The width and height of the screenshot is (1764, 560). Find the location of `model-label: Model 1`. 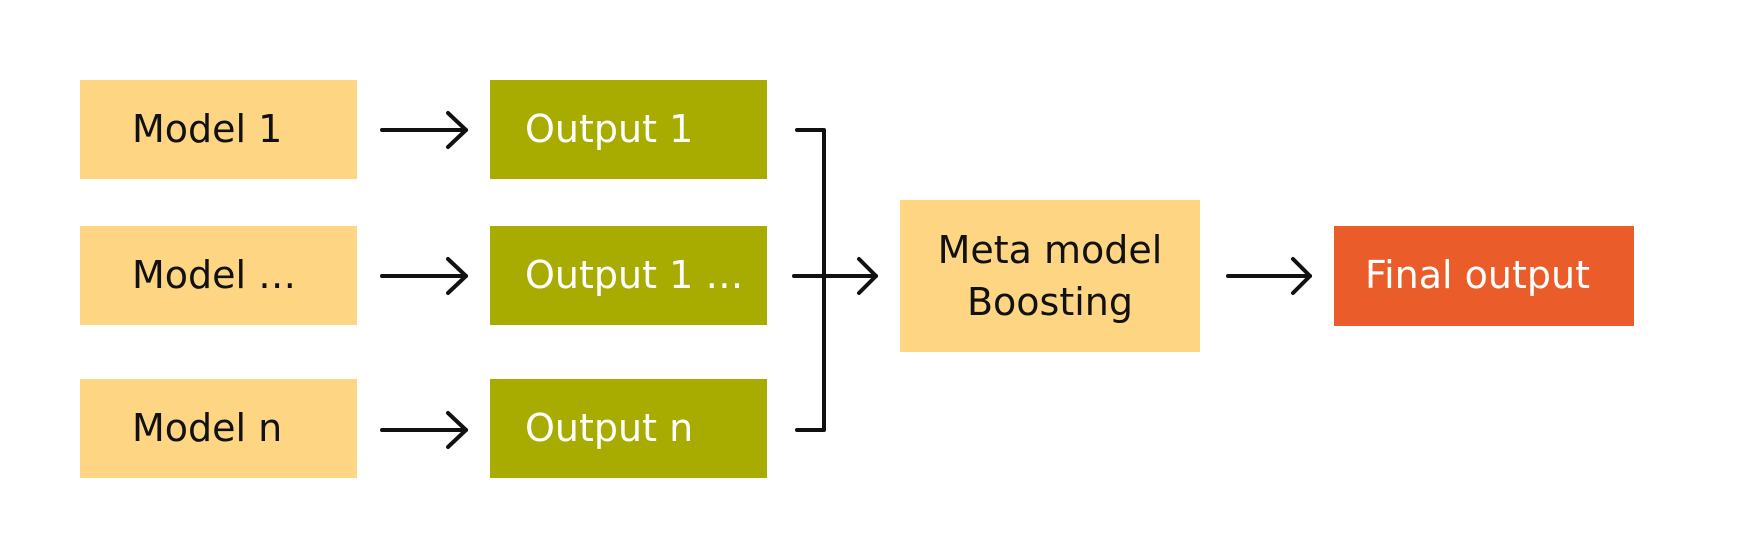

model-label: Model 1 is located at coordinates (207, 128).